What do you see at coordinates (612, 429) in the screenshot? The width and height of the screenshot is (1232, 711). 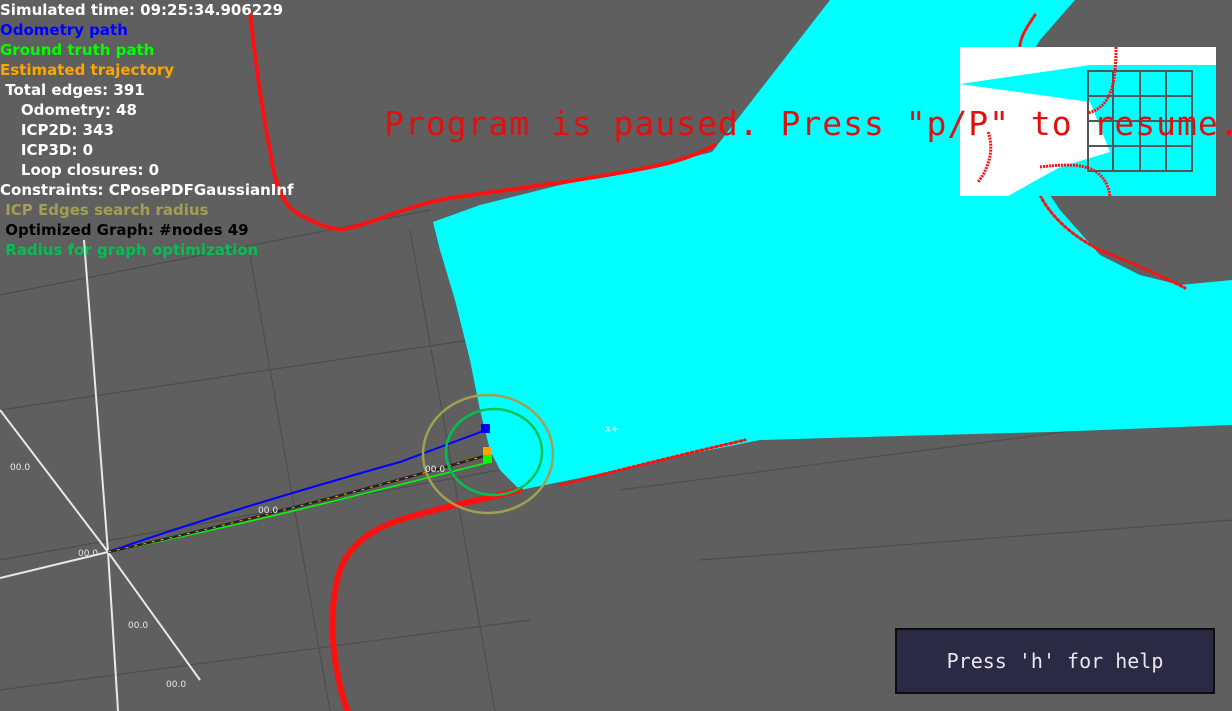 I see `robot-label-marker: x+` at bounding box center [612, 429].